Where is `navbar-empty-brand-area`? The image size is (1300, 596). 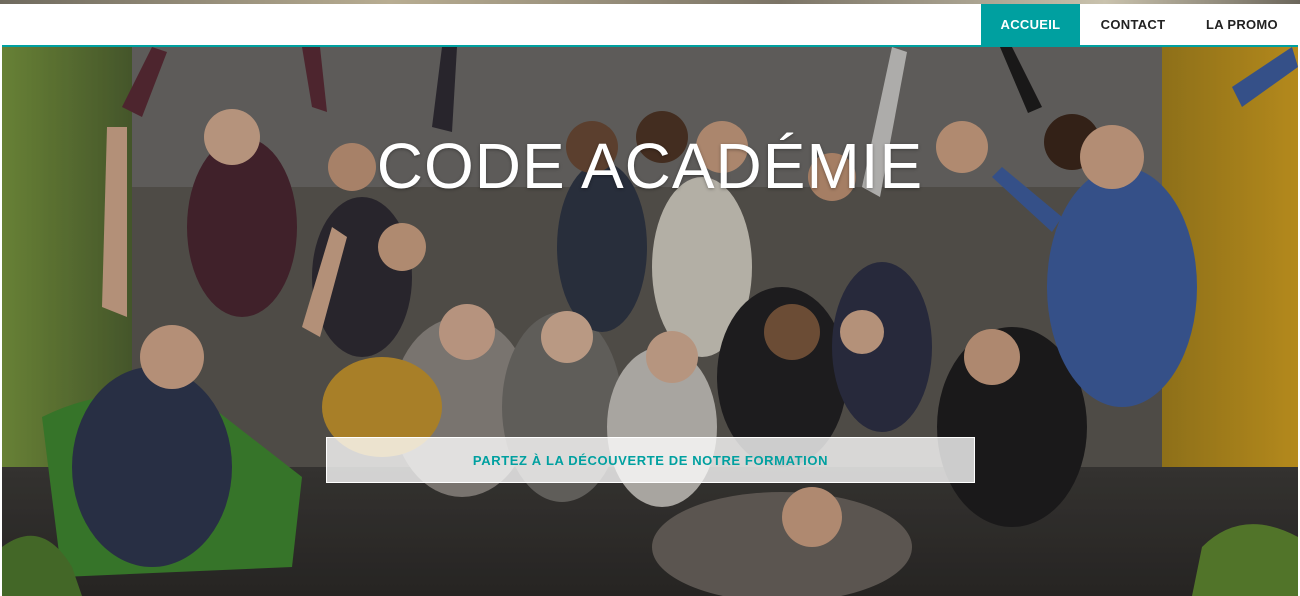 navbar-empty-brand-area is located at coordinates (491, 24).